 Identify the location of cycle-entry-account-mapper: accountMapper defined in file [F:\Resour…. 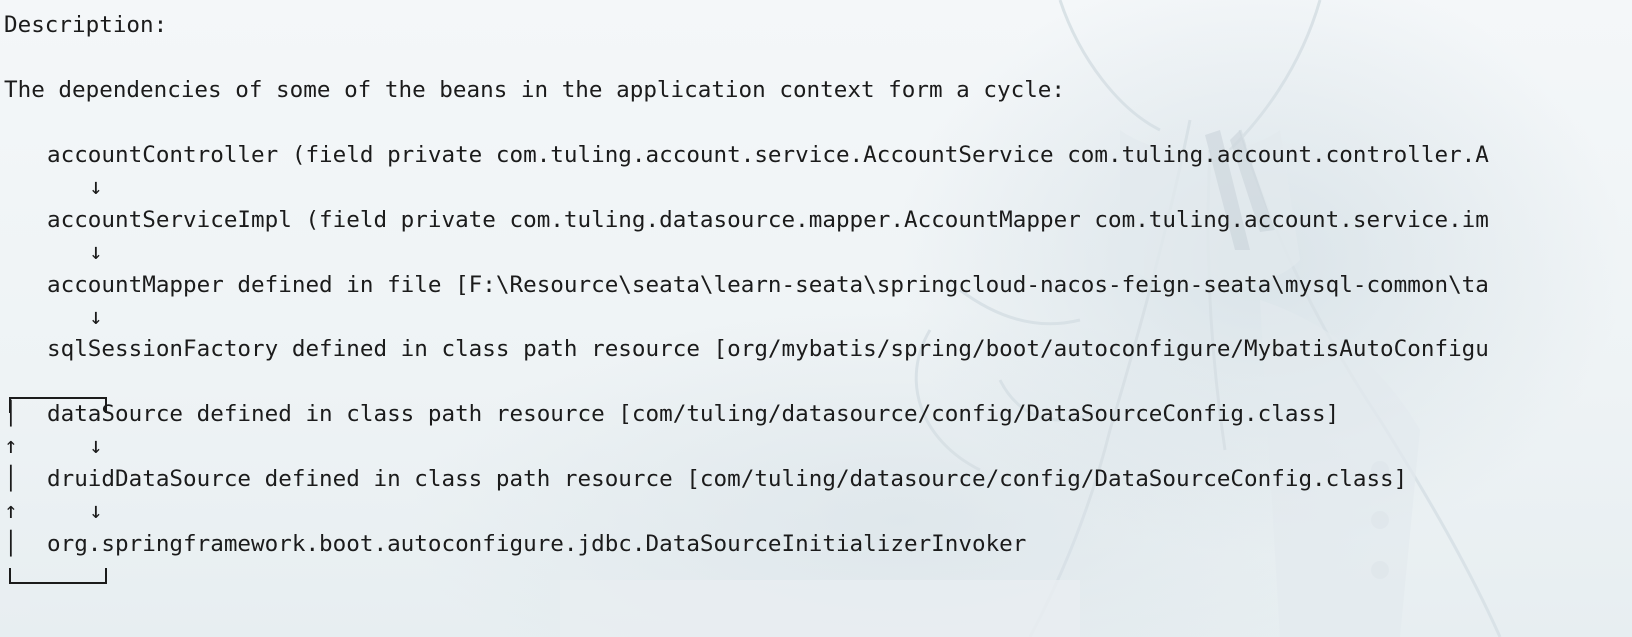
(768, 285).